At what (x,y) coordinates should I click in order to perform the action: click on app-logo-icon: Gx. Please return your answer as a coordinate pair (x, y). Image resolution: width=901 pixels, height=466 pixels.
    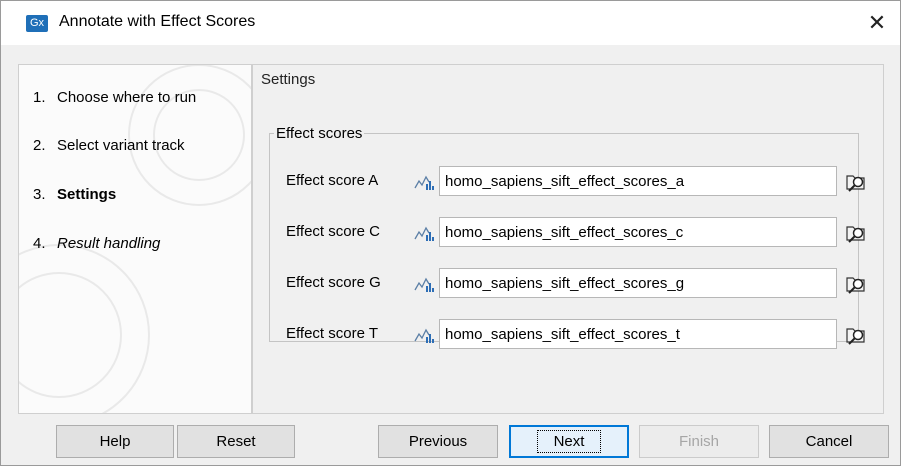
    Looking at the image, I should click on (37, 23).